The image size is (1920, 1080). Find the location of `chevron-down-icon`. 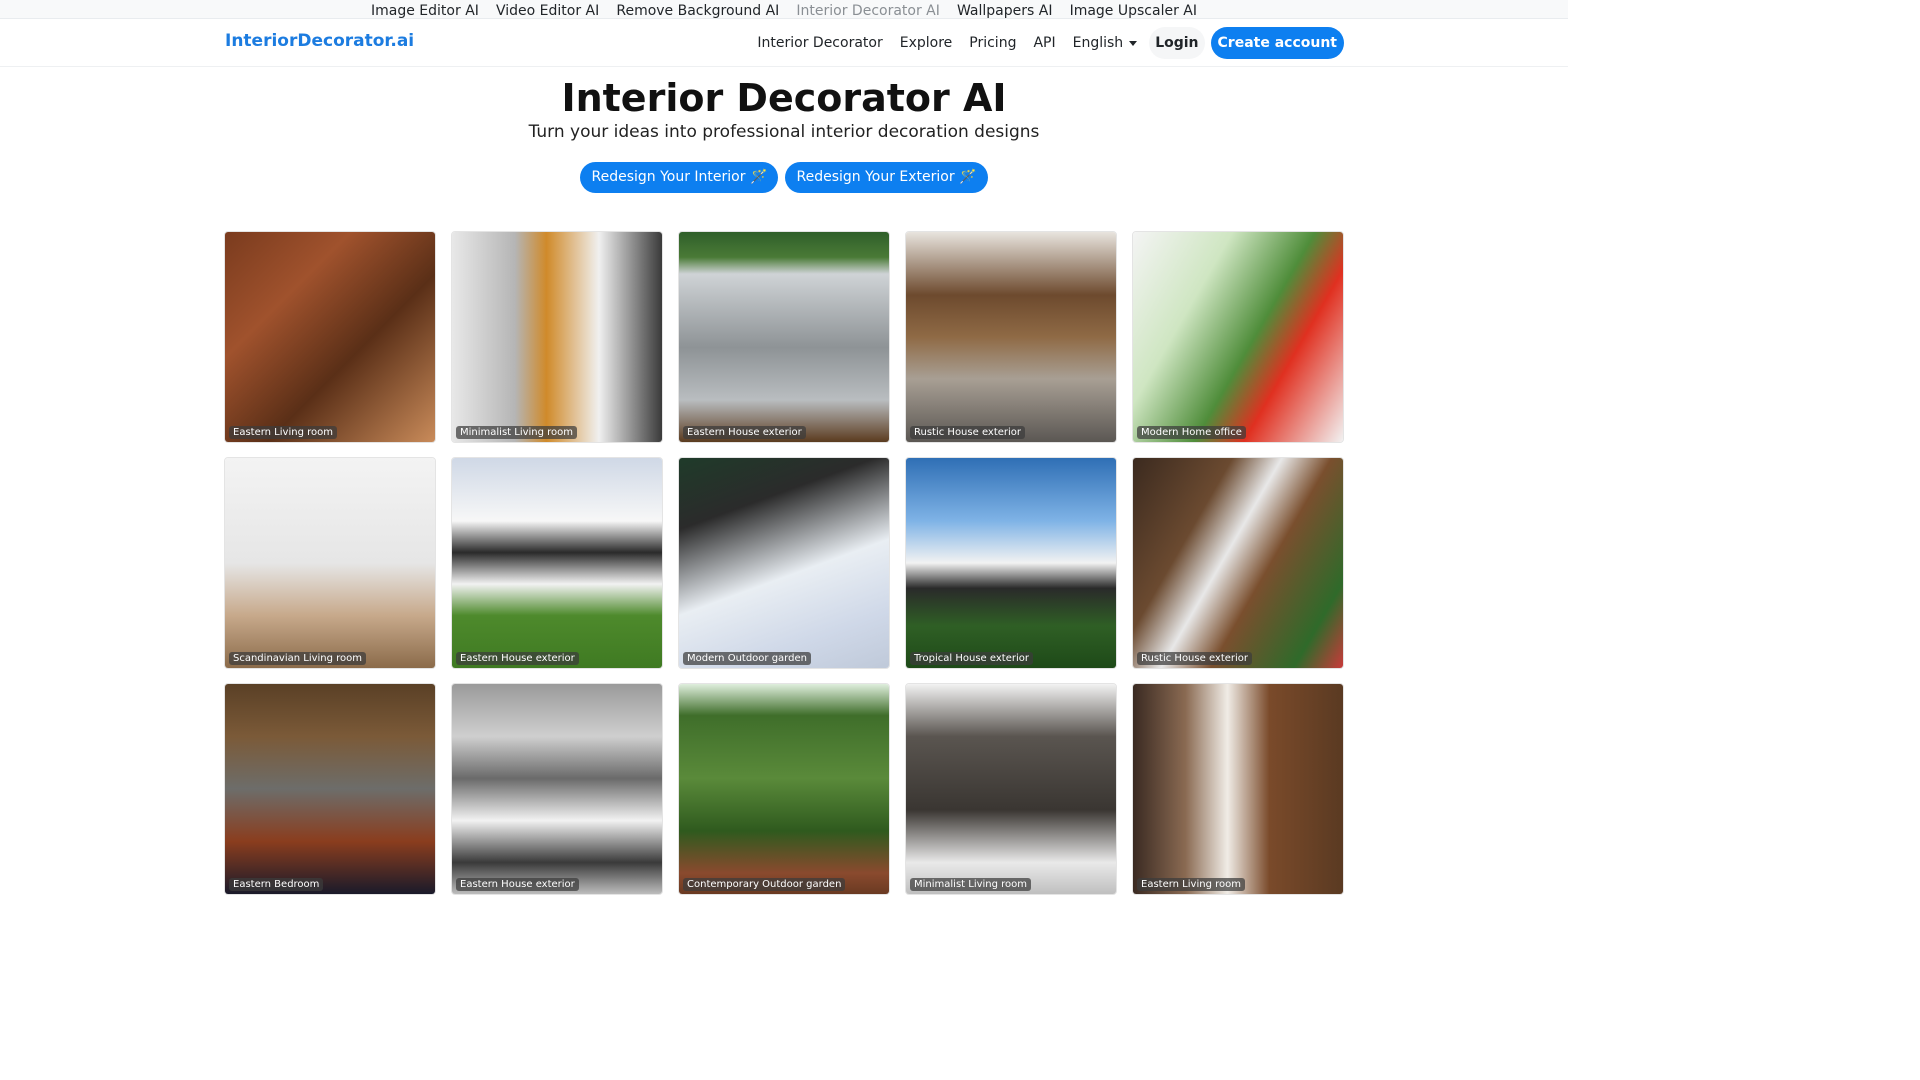

chevron-down-icon is located at coordinates (1133, 43).